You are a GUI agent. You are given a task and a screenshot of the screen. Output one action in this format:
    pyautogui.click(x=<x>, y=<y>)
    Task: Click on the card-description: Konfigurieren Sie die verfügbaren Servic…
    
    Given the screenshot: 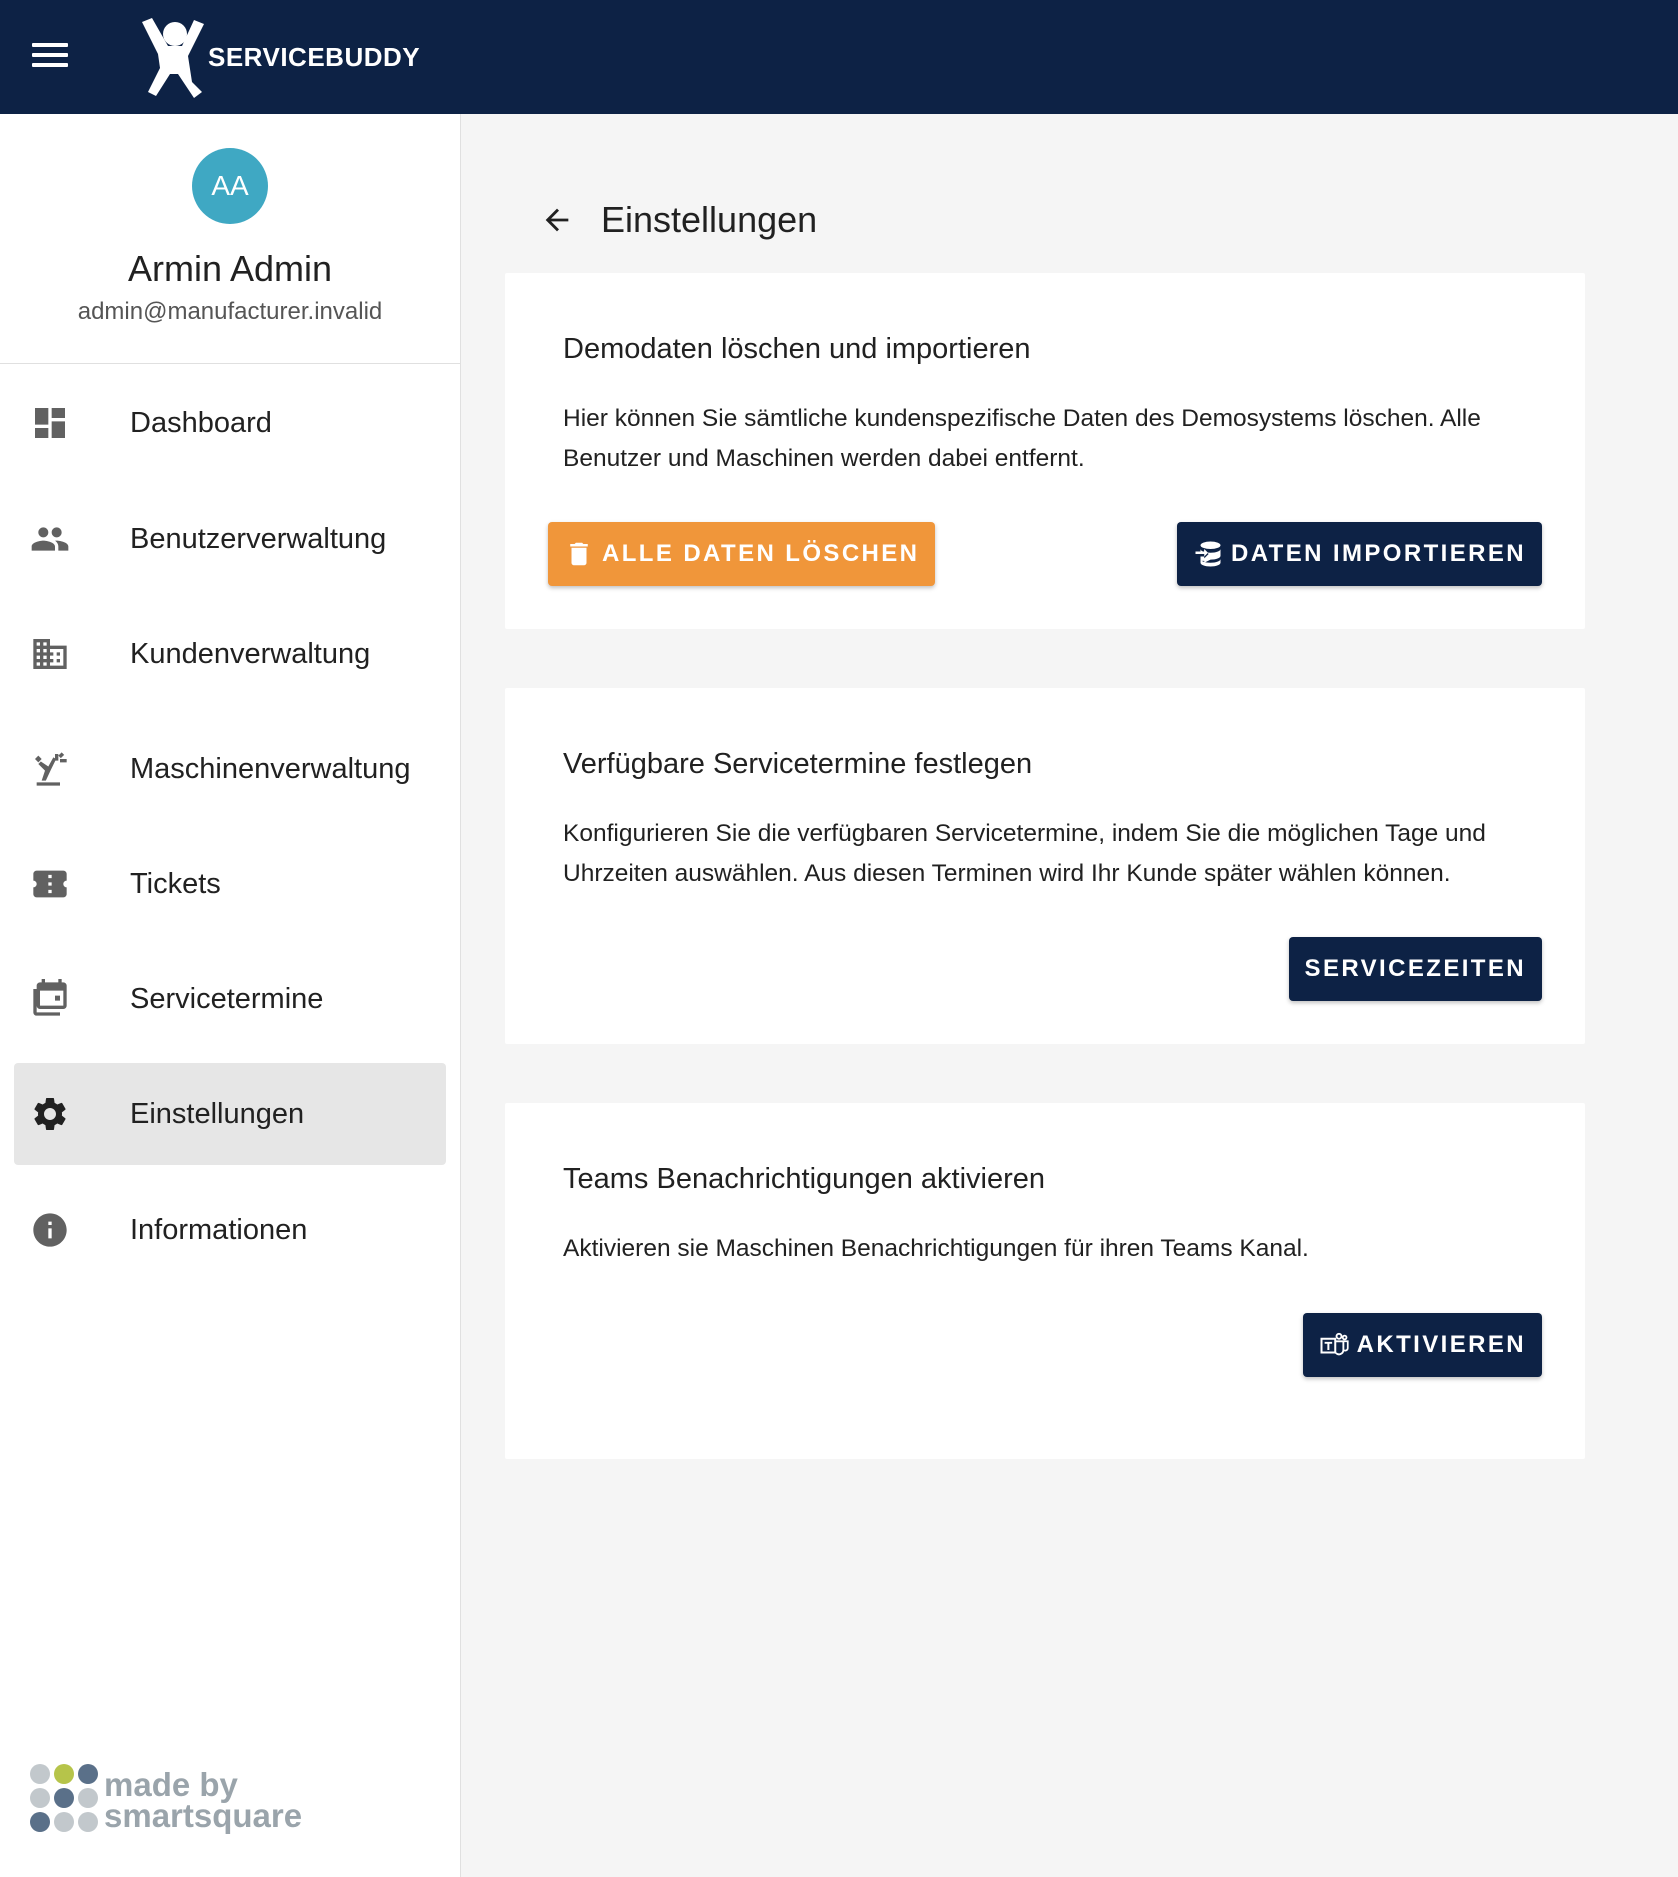 What is the action you would take?
    pyautogui.click(x=1024, y=853)
    